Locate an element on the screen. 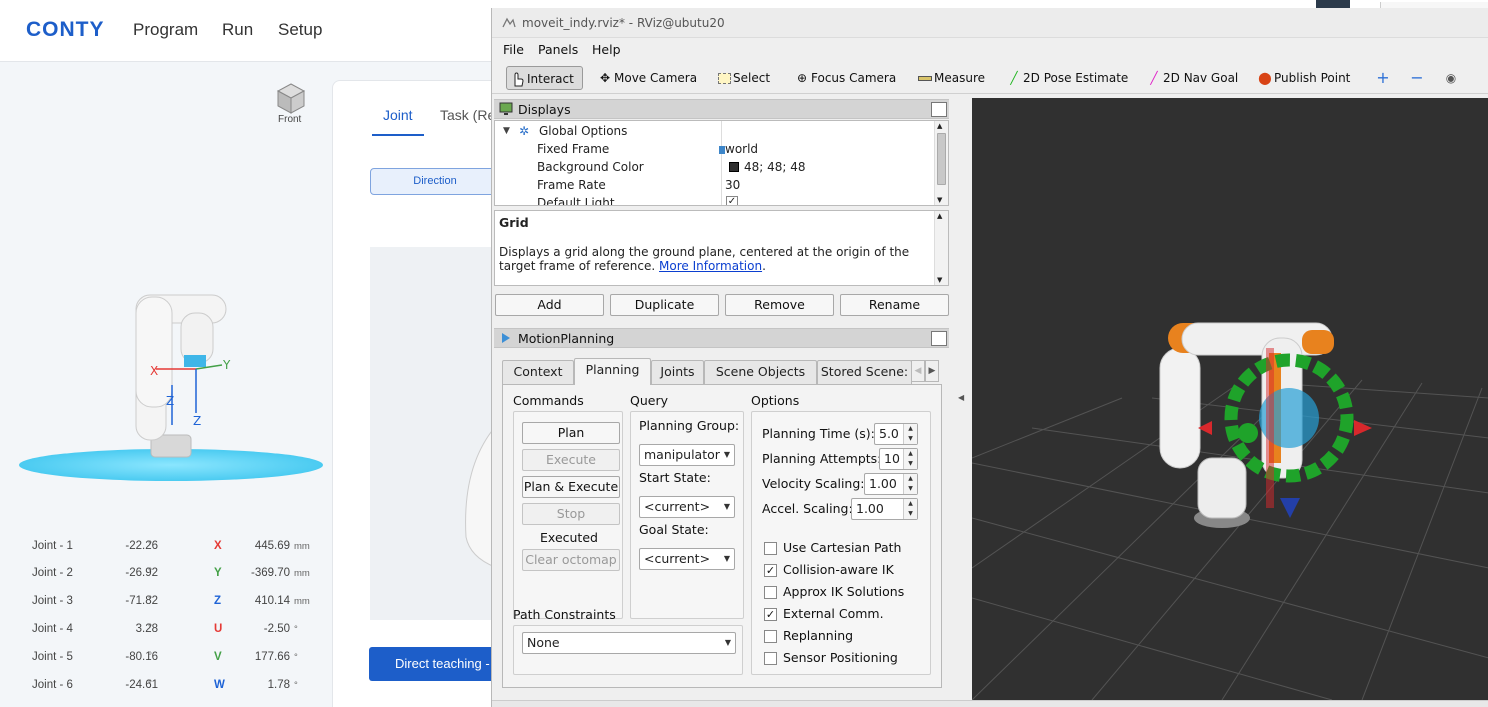  default-light-checkbox: ✓ is located at coordinates (732, 200).